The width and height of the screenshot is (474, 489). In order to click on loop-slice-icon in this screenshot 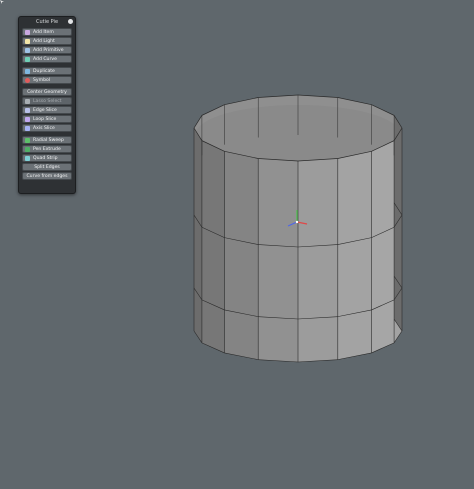, I will do `click(27, 119)`.